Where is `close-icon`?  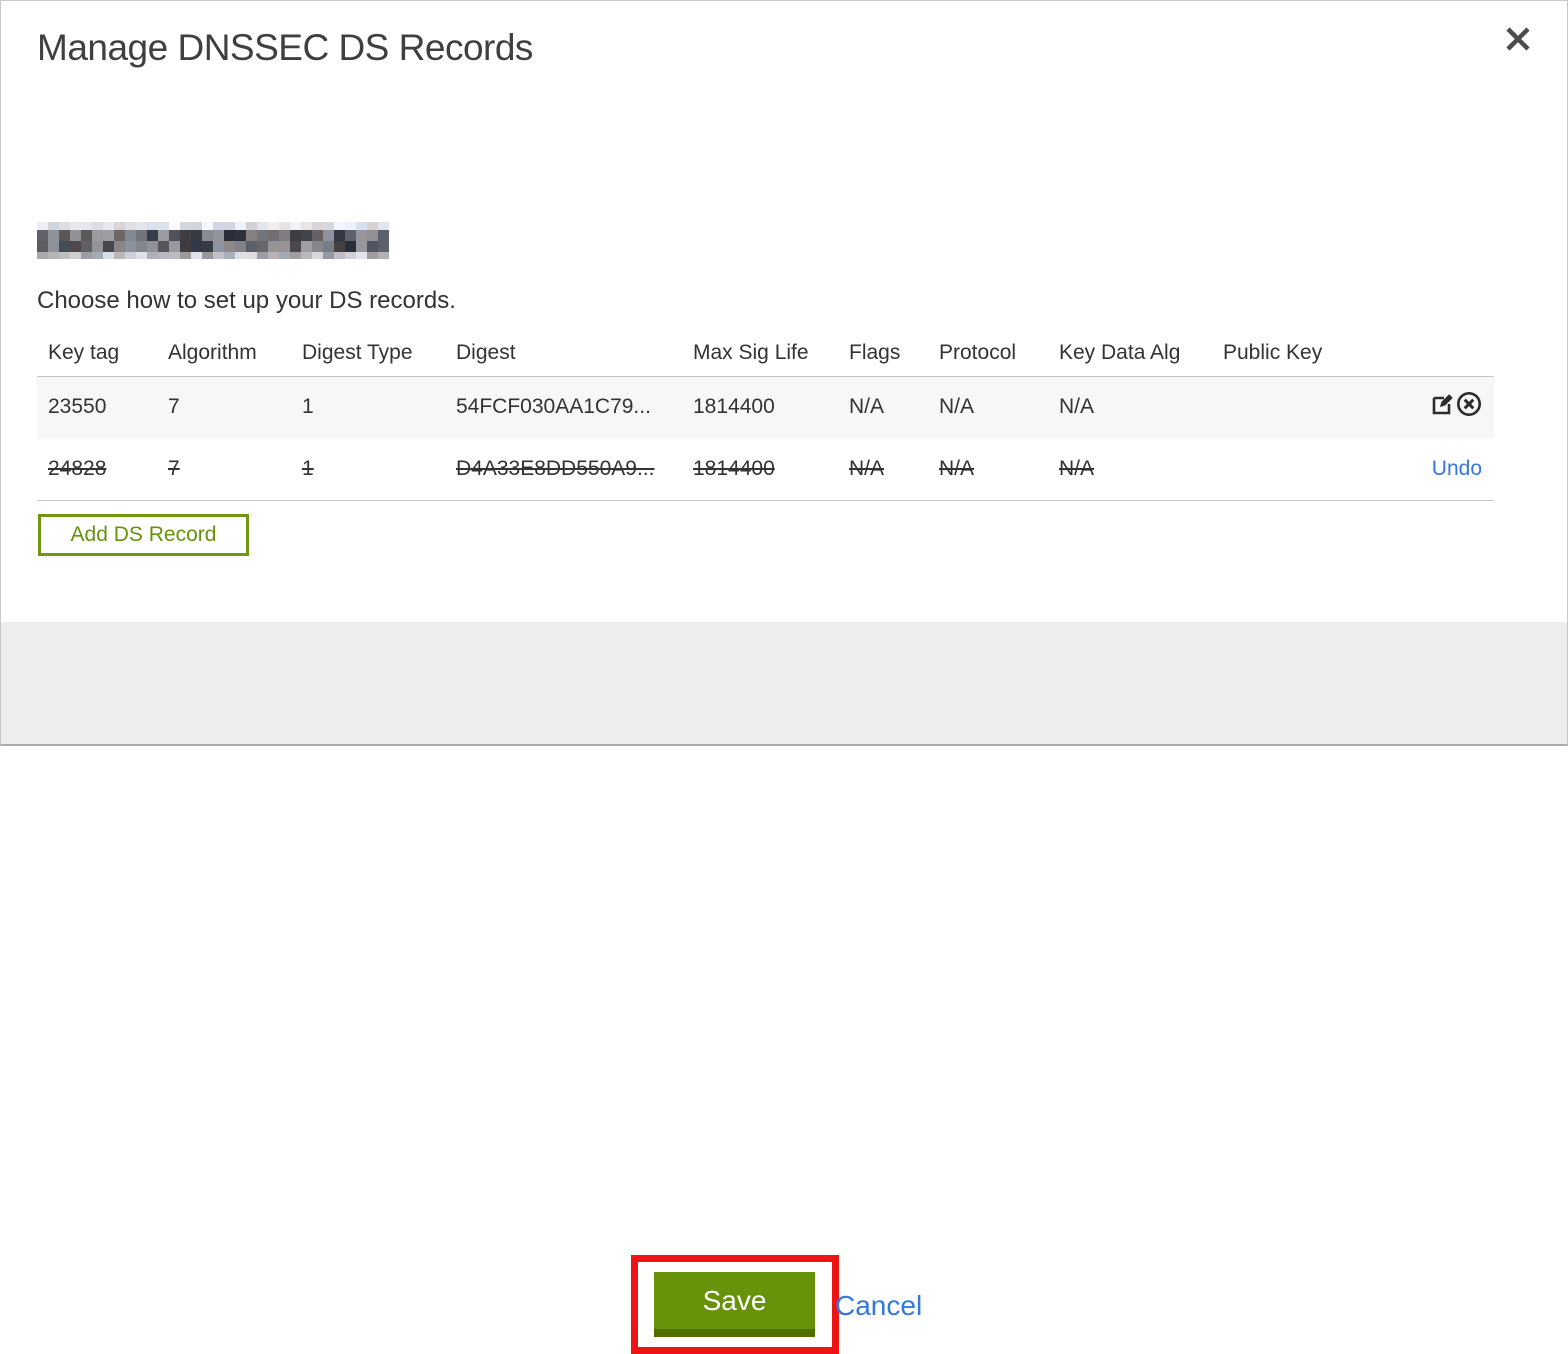 close-icon is located at coordinates (1518, 40).